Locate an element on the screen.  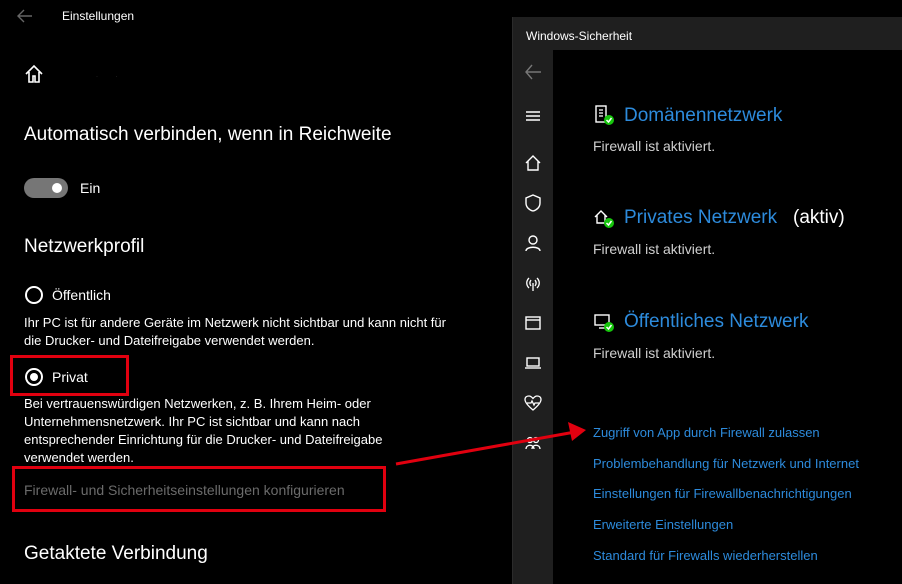
settings-titlebar: Einstellungen is located at coordinates (256, 17).